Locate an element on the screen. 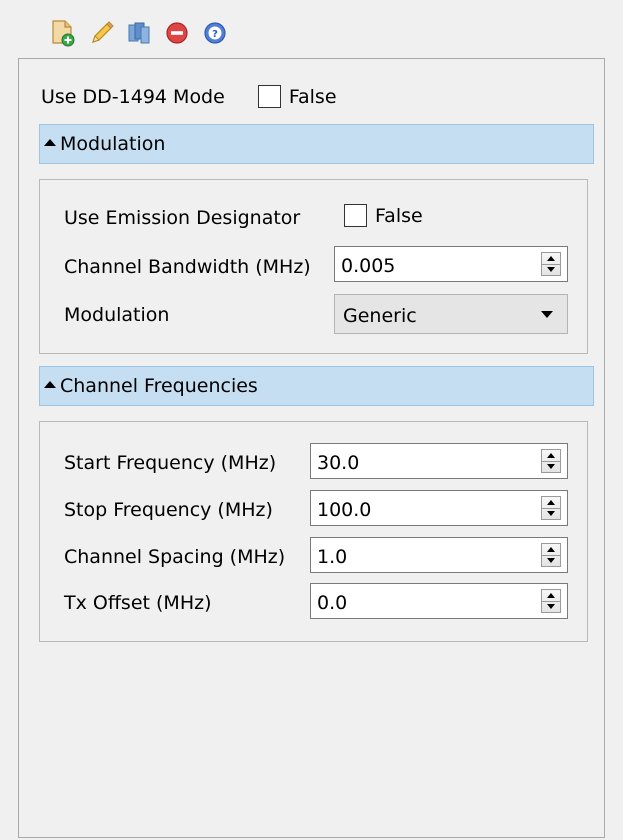 The width and height of the screenshot is (623, 840). dd1494-row: Use DD-1494 Mode False is located at coordinates (189, 96).